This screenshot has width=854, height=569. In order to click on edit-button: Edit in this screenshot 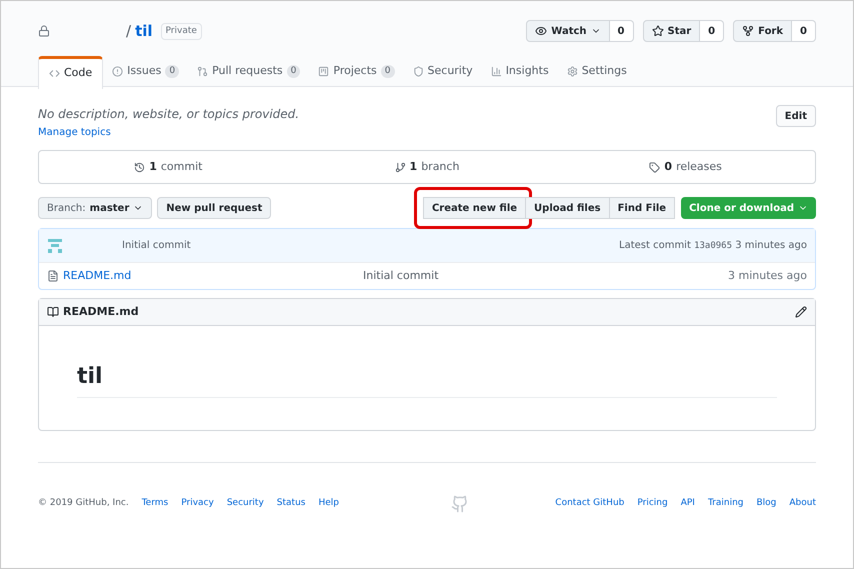, I will do `click(796, 116)`.